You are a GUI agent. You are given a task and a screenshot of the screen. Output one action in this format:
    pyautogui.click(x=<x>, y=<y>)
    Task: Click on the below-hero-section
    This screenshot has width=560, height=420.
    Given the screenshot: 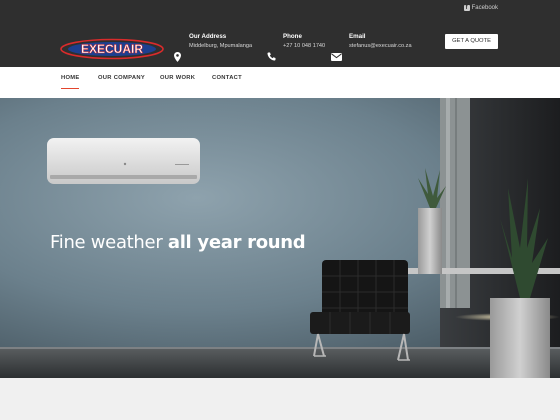 What is the action you would take?
    pyautogui.click(x=280, y=399)
    